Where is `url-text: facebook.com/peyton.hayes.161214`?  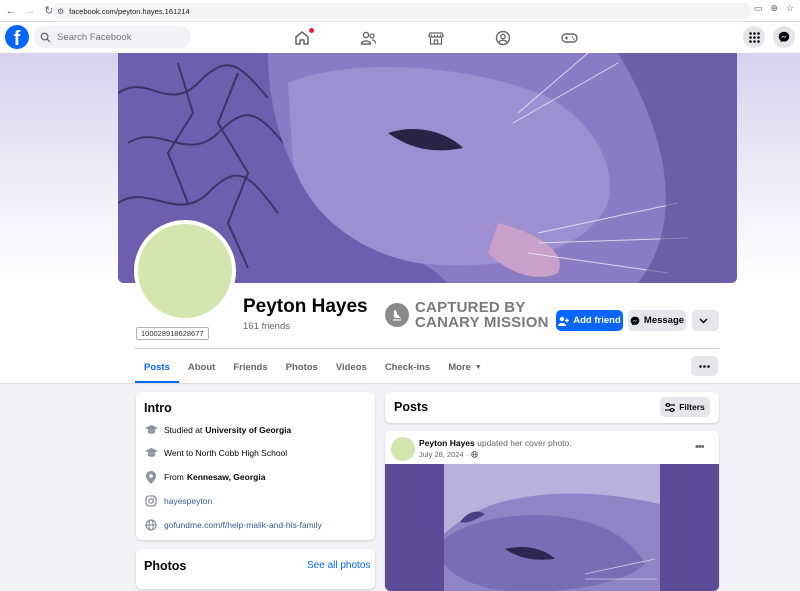
url-text: facebook.com/peyton.hayes.161214 is located at coordinates (129, 11).